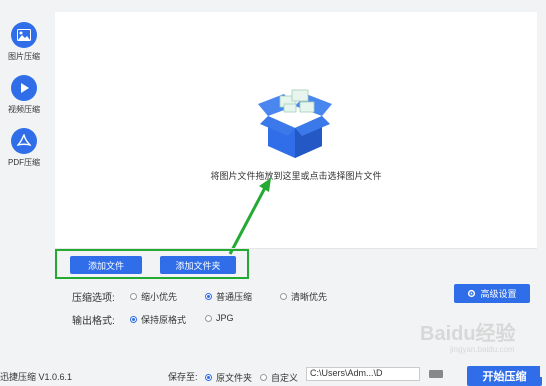 Image resolution: width=546 pixels, height=386 pixels. I want to click on radio-jpg: JPG, so click(219, 318).